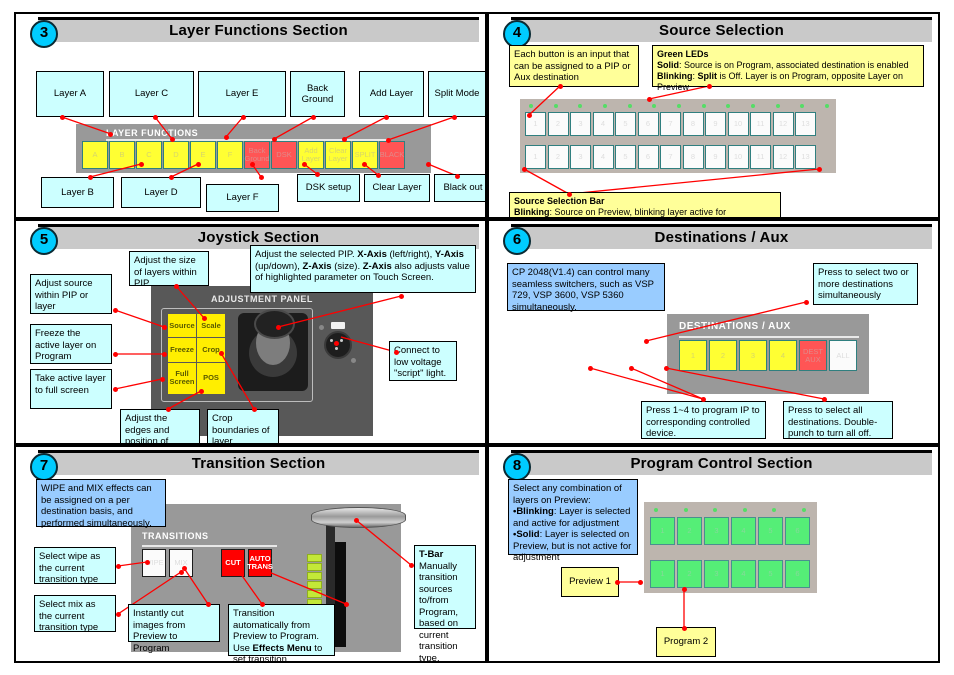 The image size is (954, 675). I want to click on section-header: Program Control Section 8, so click(713, 464).